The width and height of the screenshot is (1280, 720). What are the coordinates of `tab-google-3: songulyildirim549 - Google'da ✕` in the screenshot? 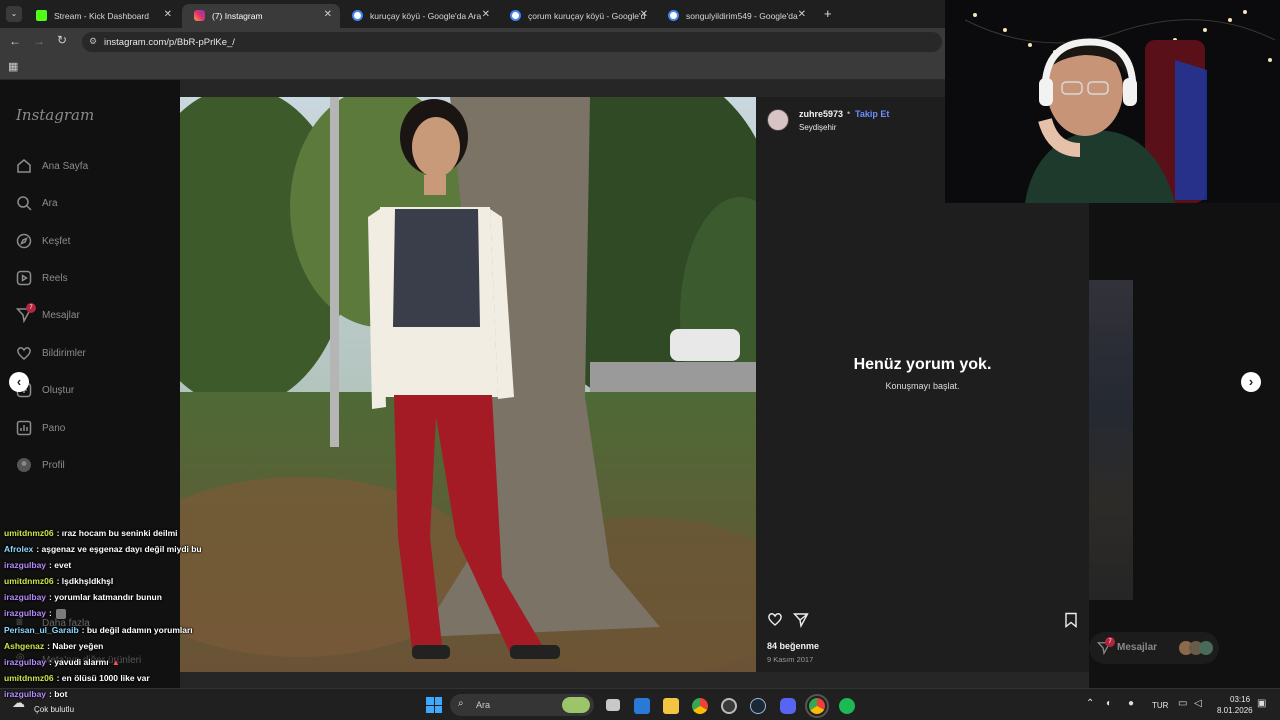 It's located at (735, 16).